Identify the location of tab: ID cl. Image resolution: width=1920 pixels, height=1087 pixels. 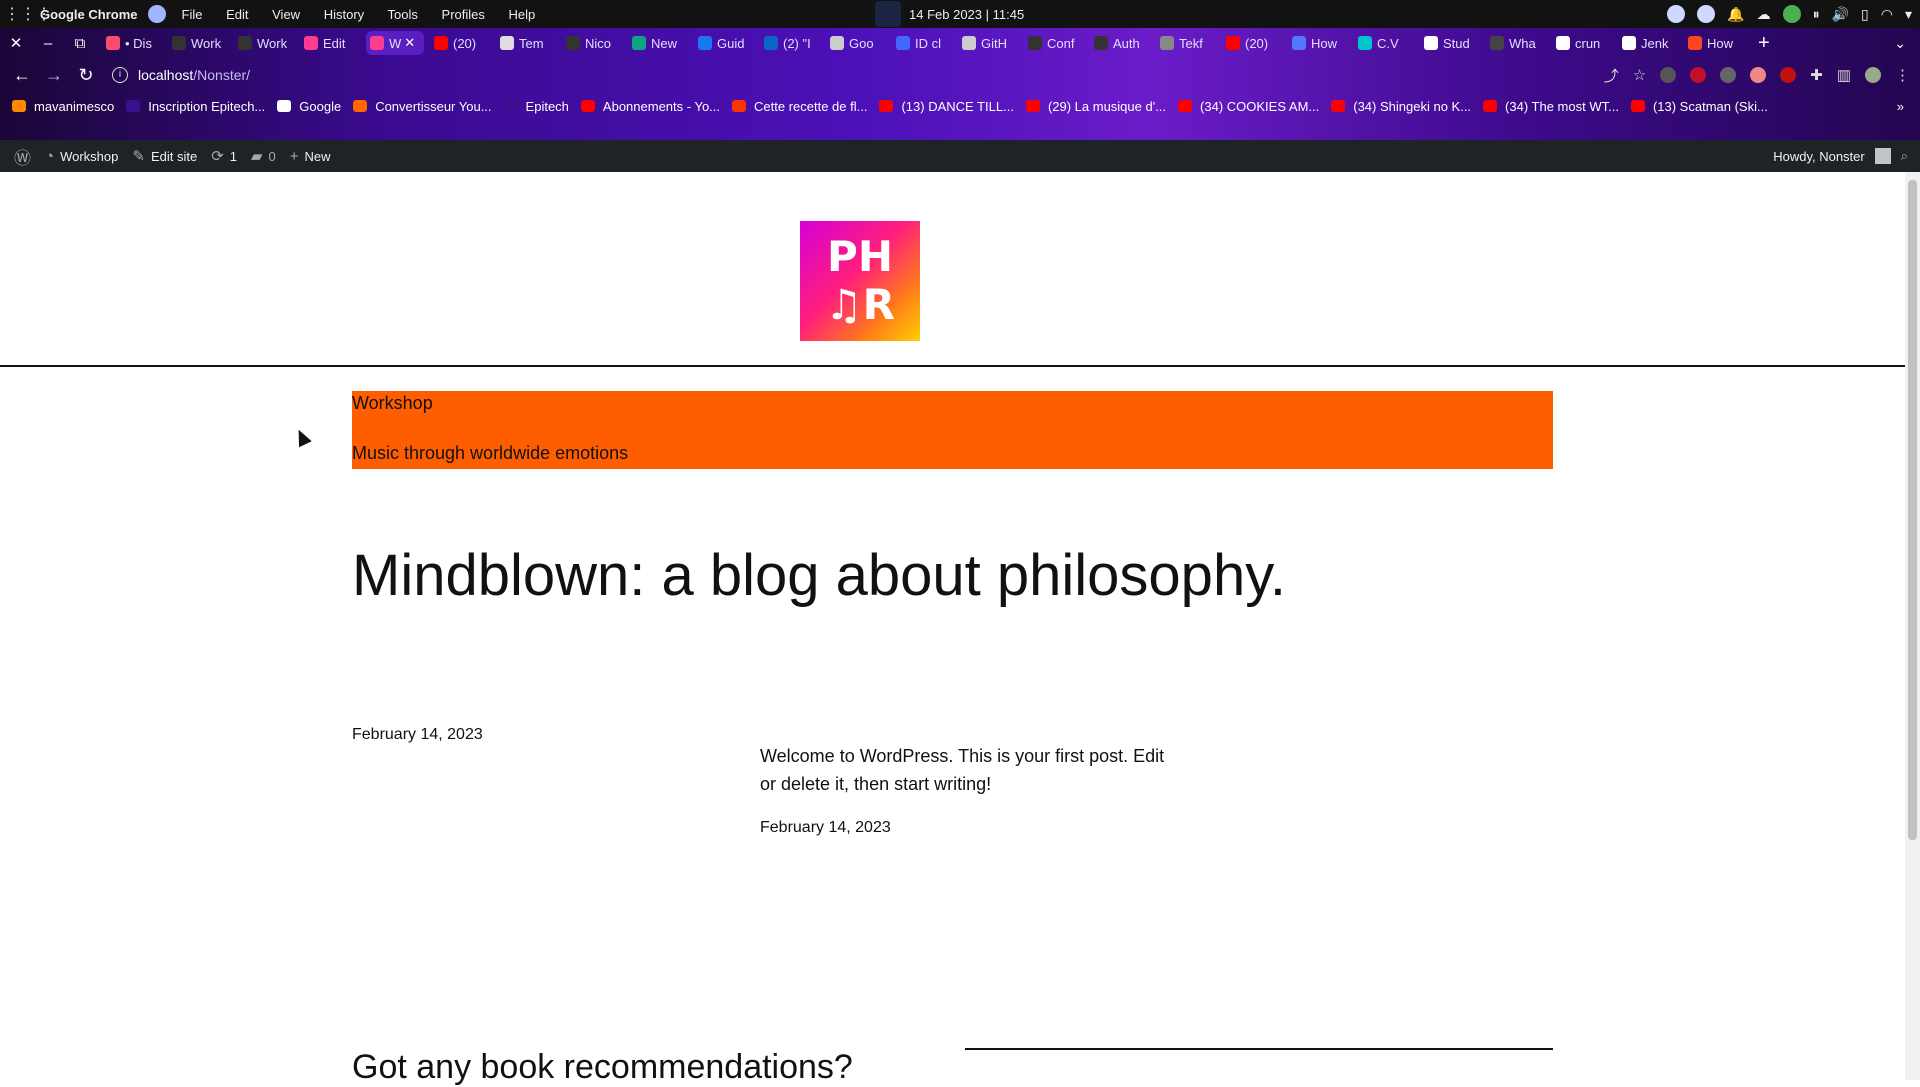
(922, 43).